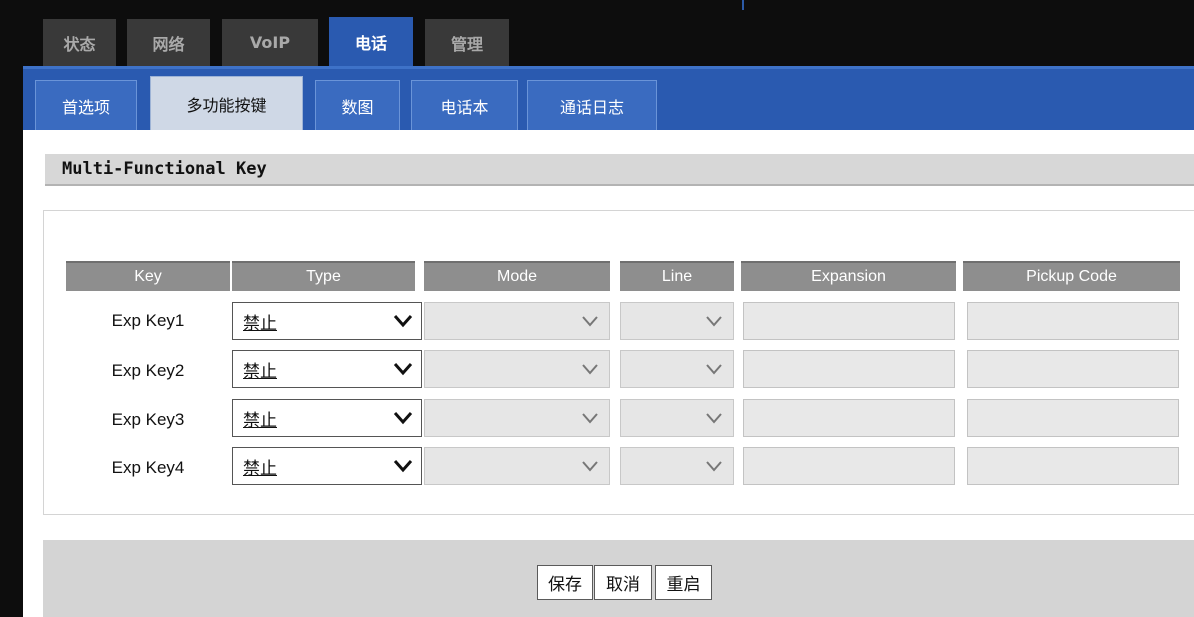 The height and width of the screenshot is (617, 1194). I want to click on key-label: Exp Key1, so click(148, 320).